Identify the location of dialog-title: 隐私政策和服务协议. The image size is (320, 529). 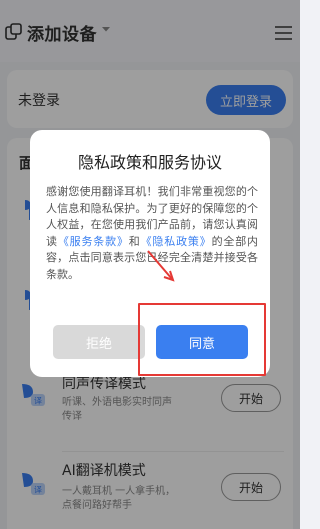
(149, 162).